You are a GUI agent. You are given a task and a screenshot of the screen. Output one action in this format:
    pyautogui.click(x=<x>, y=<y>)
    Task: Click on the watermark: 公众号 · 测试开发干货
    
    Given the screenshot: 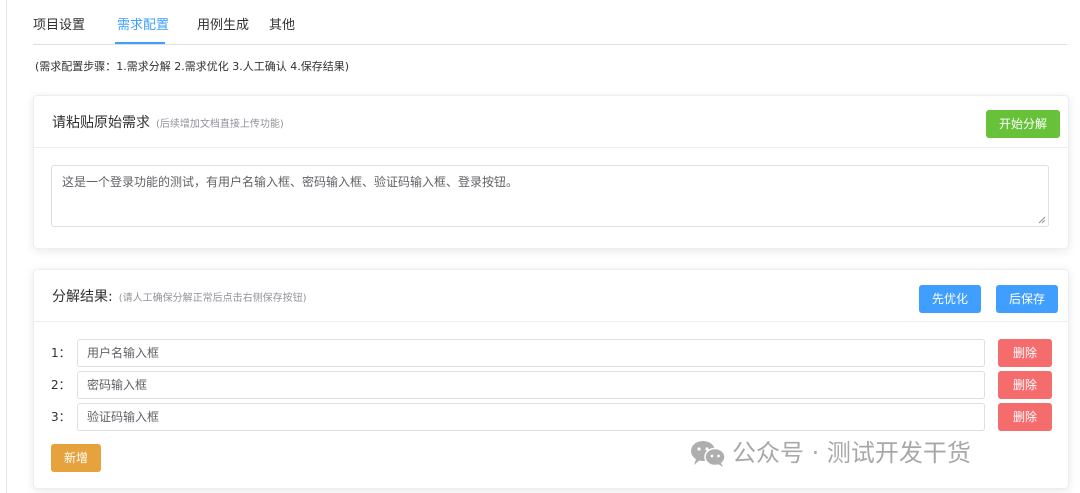 What is the action you would take?
    pyautogui.click(x=830, y=453)
    